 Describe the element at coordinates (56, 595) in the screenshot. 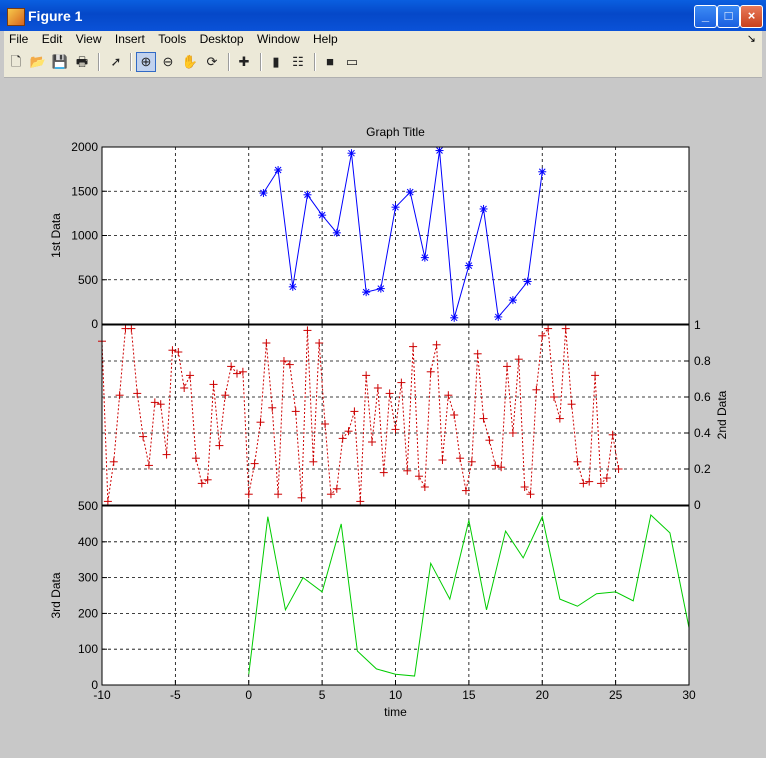

I see `y-axis-label: 3rd Data` at that location.